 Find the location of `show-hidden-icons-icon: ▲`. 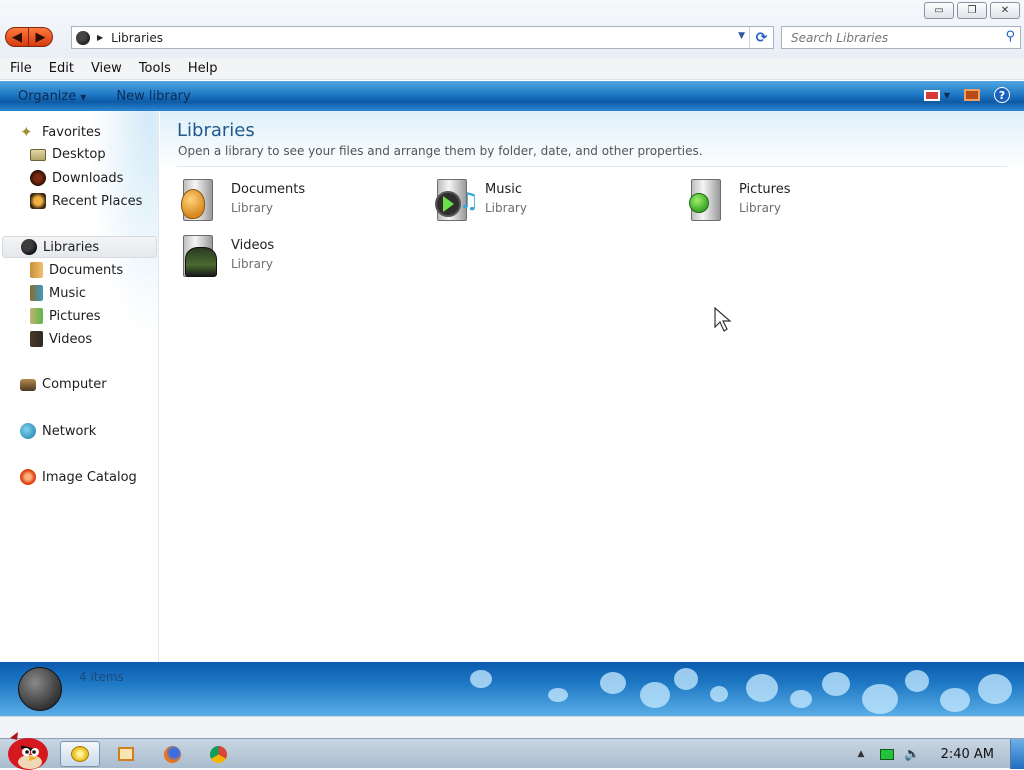

show-hidden-icons-icon: ▲ is located at coordinates (860, 754).